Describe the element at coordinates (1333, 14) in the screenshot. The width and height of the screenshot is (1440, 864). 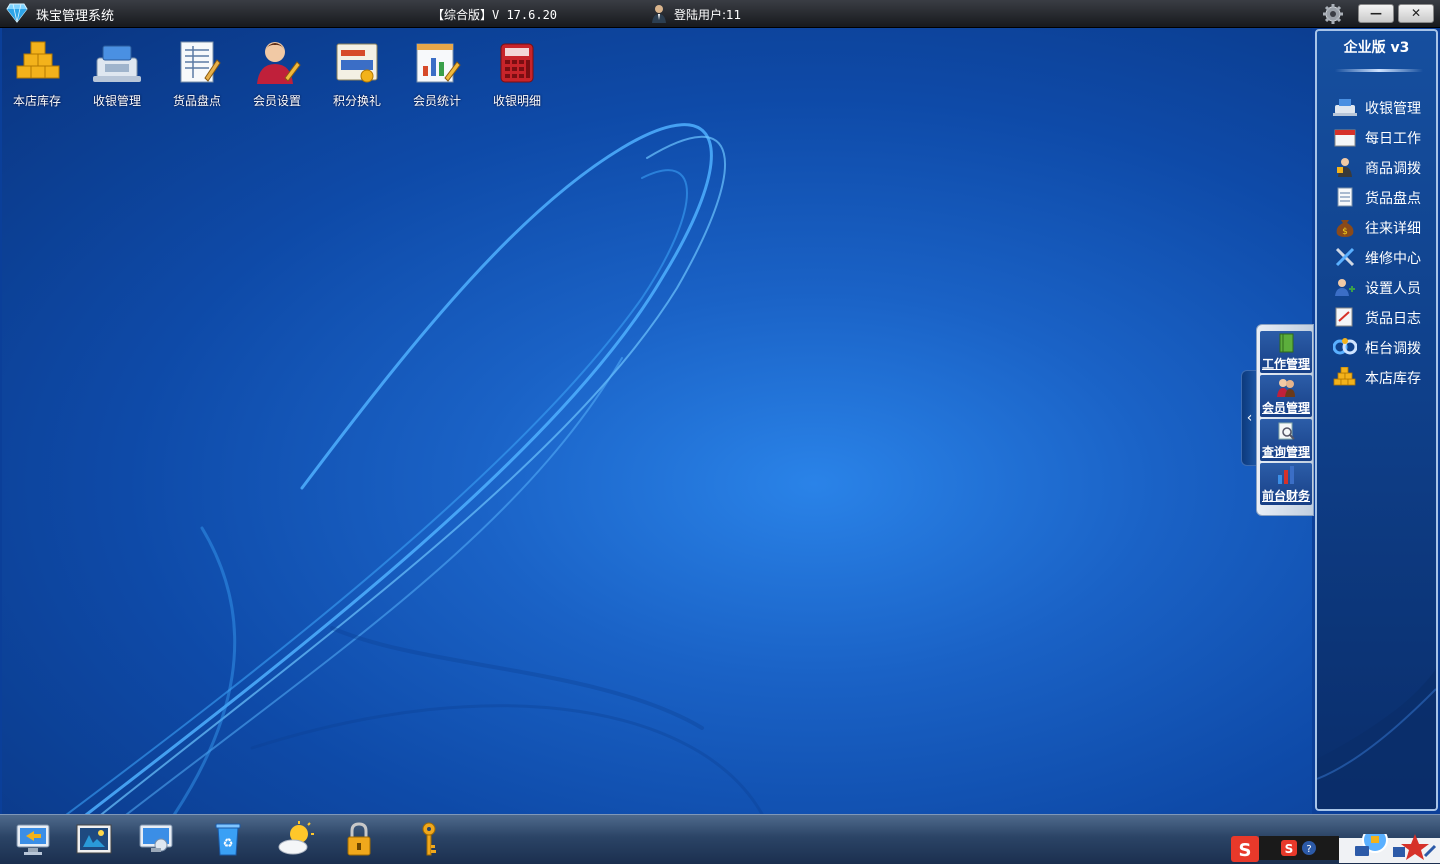
I see `gear-icon` at that location.